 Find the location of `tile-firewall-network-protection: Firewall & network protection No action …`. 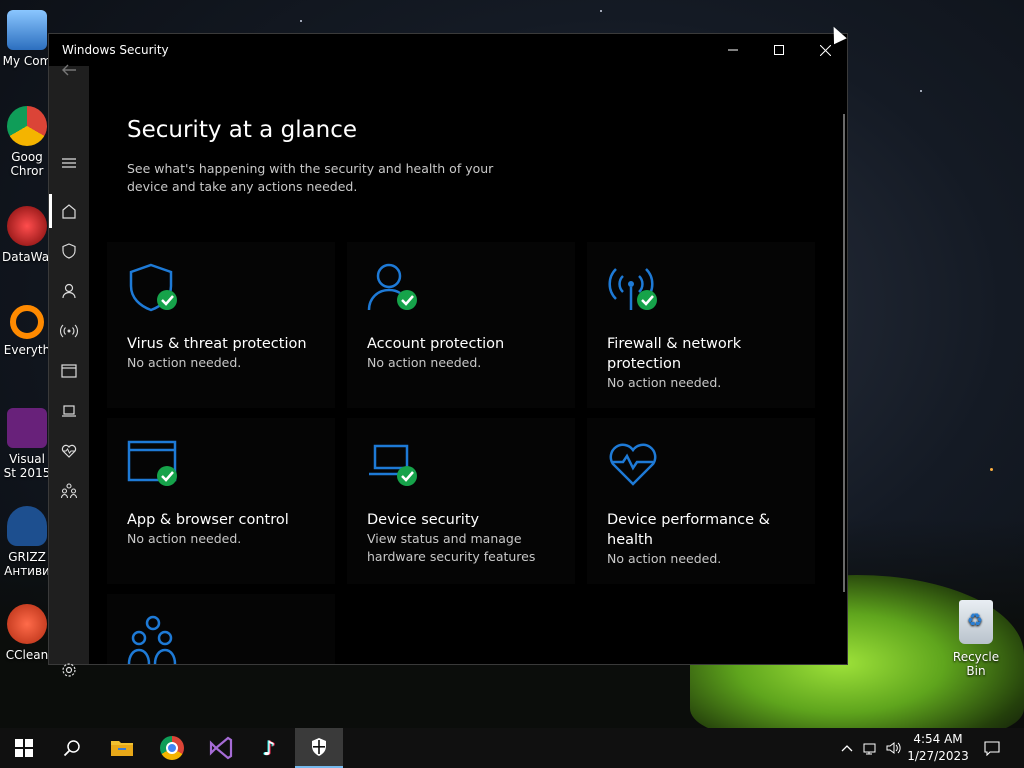

tile-firewall-network-protection: Firewall & network protection No action … is located at coordinates (701, 325).